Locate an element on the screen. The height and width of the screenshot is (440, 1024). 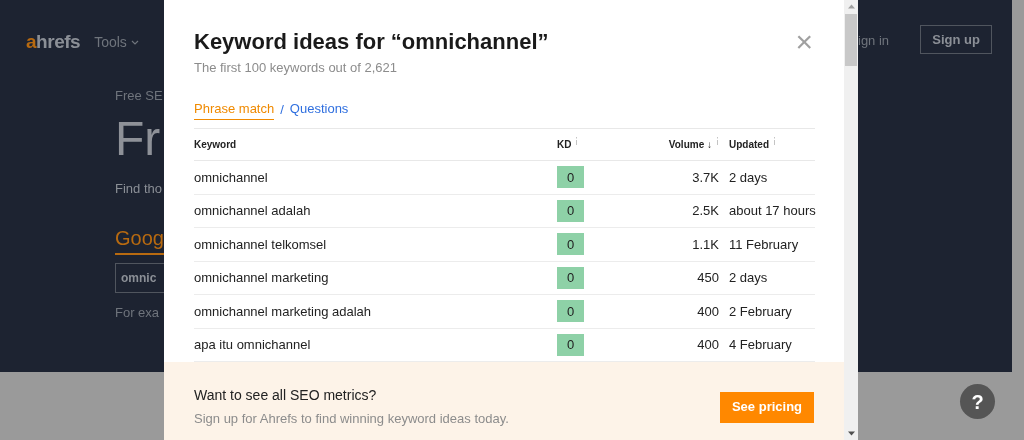
eyebrow-text: Free SE is located at coordinates (139, 95).